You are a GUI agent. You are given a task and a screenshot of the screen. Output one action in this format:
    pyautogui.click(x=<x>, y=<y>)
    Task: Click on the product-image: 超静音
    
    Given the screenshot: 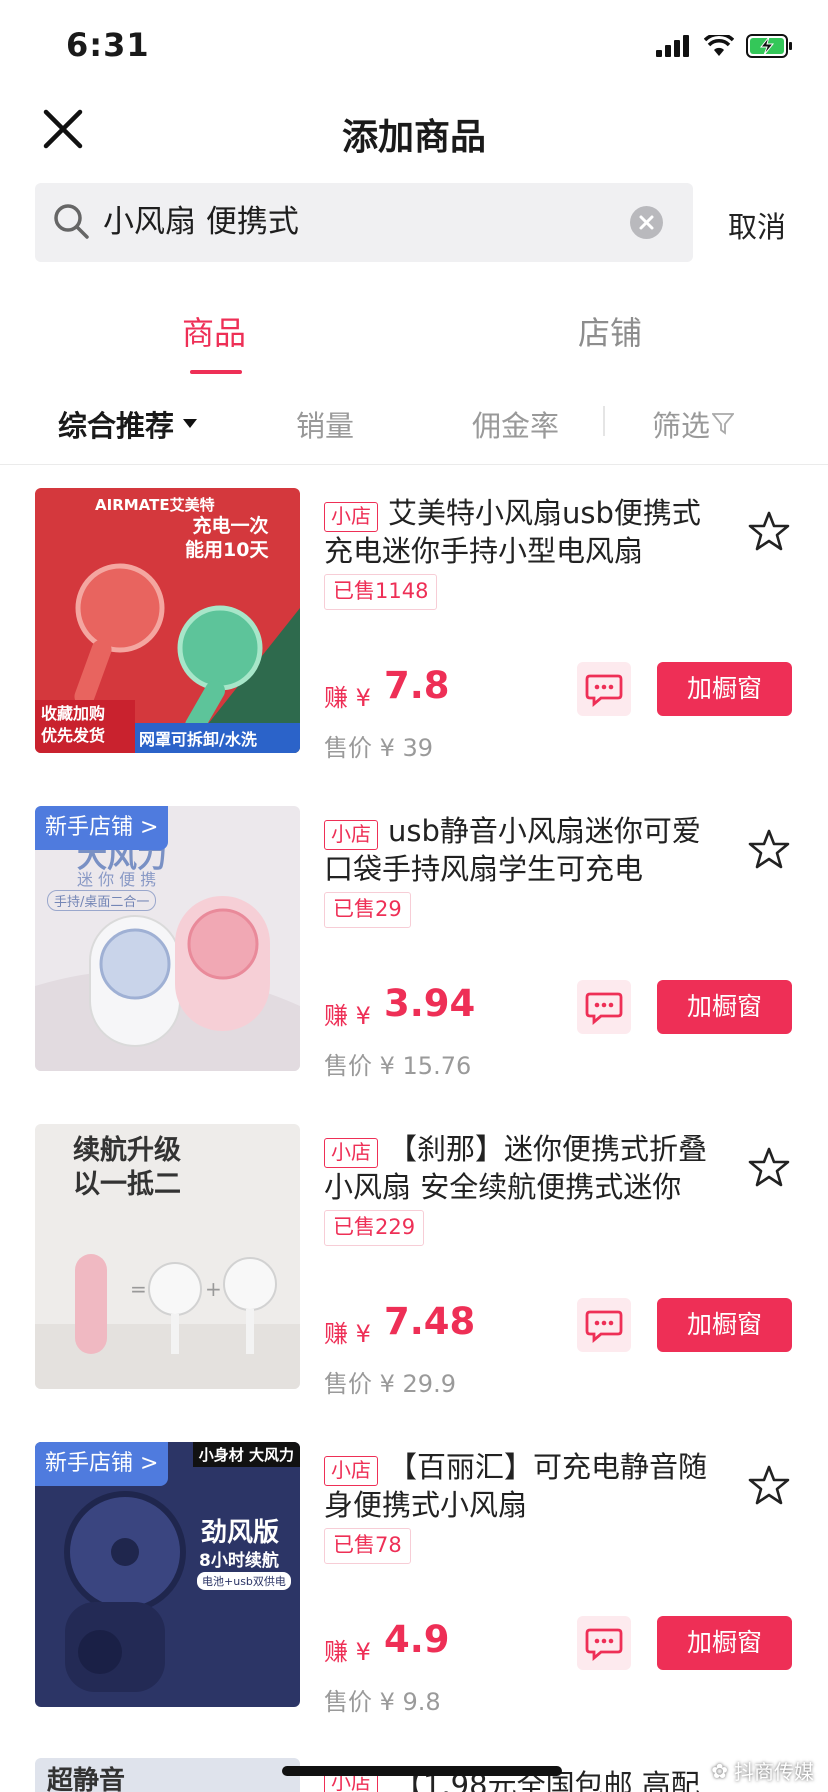 What is the action you would take?
    pyautogui.click(x=167, y=1775)
    